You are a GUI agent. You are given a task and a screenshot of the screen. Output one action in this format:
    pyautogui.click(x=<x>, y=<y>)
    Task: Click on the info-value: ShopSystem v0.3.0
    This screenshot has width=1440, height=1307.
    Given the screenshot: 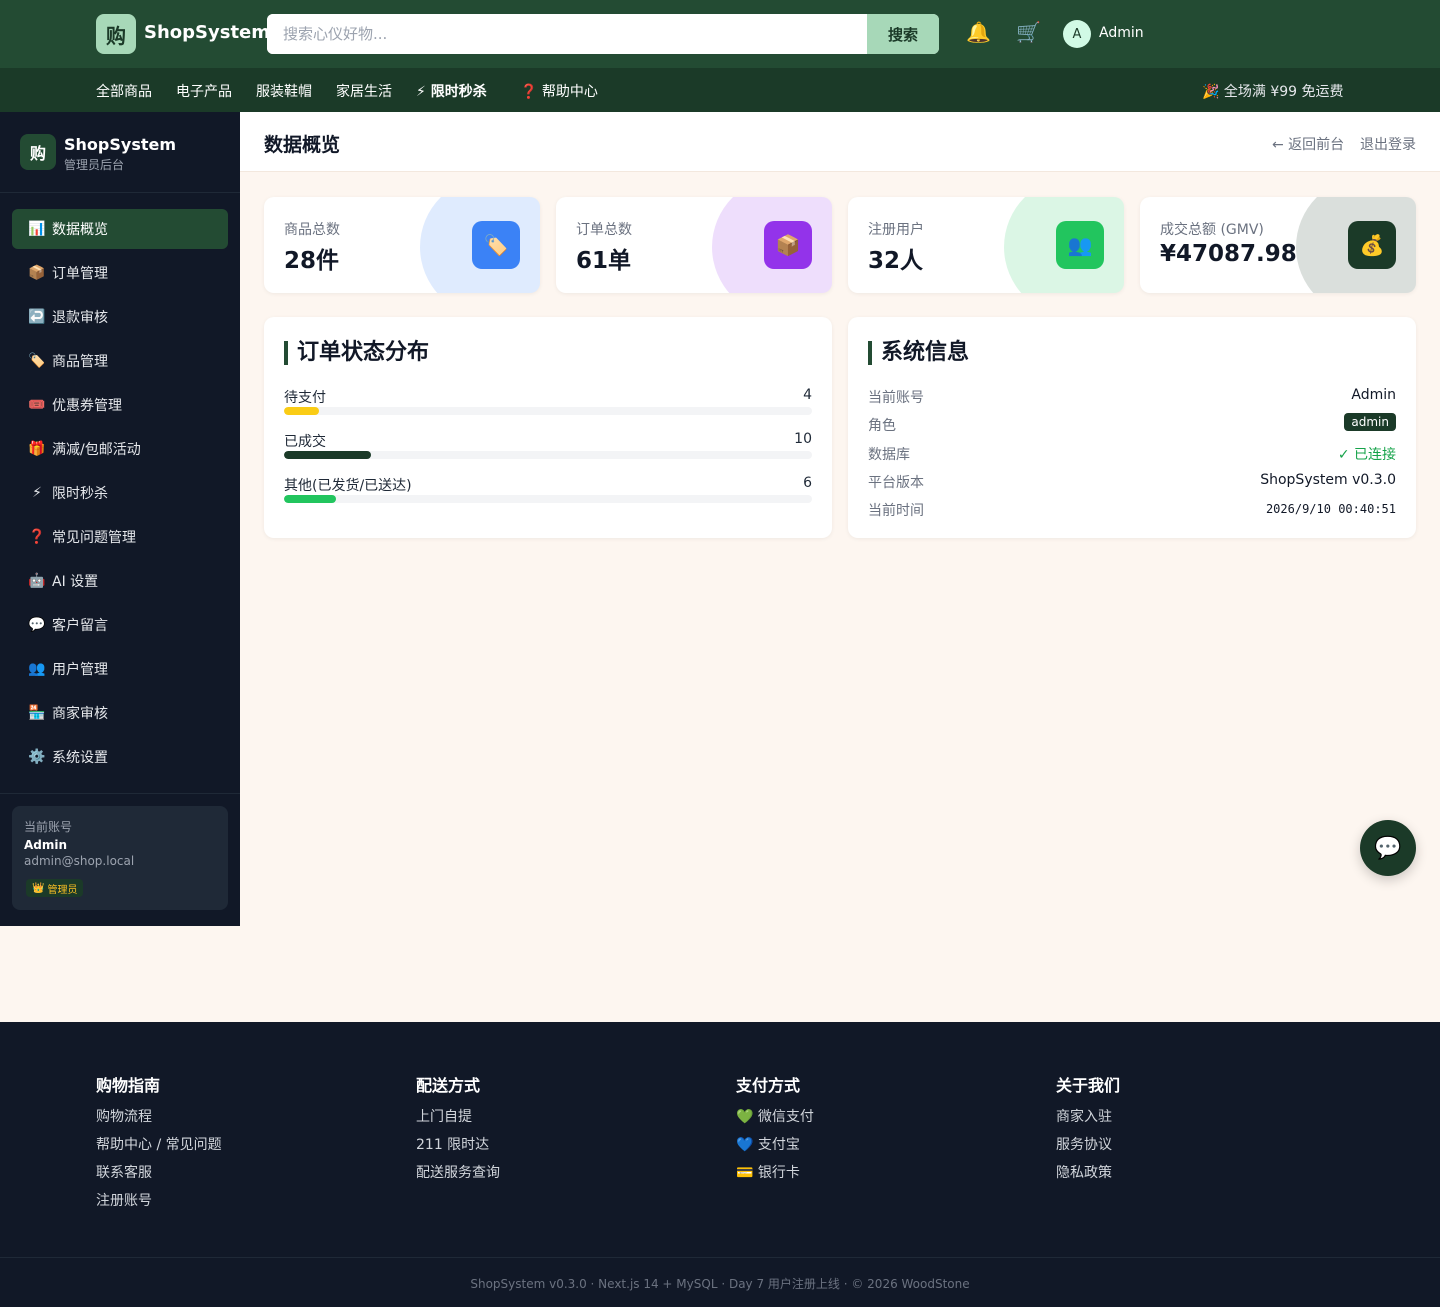 What is the action you would take?
    pyautogui.click(x=1328, y=480)
    